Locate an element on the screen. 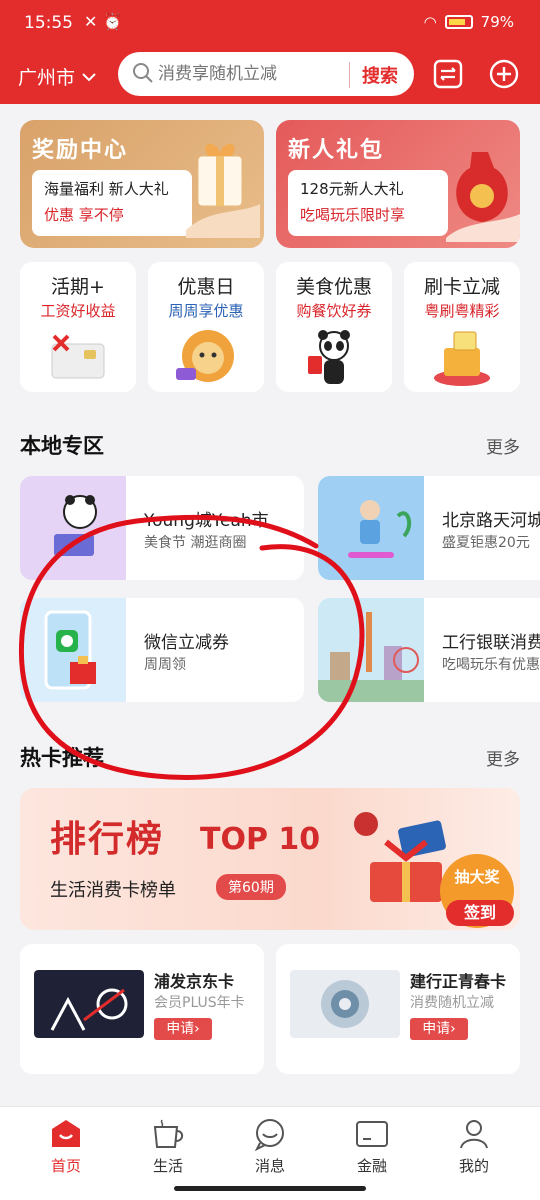  feature-tile-food-deals: 美食优惠 购餐饮好券 is located at coordinates (334, 327).